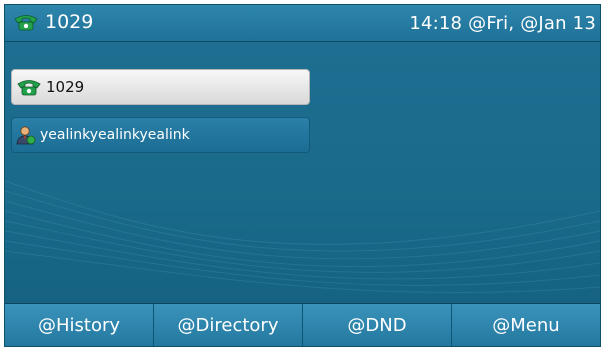  I want to click on softkey-bar: @History @Directory @DND @Menu, so click(302, 324).